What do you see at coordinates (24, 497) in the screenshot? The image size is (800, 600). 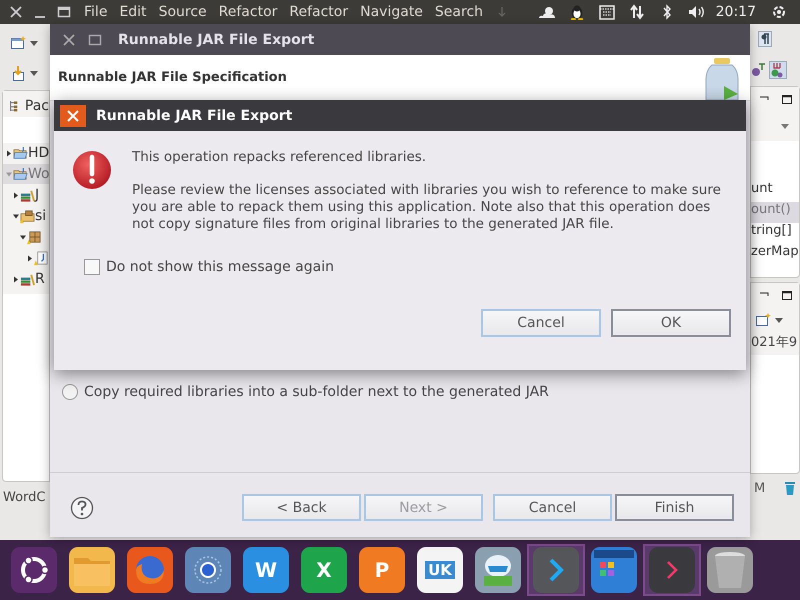 I see `status-text: WordC` at bounding box center [24, 497].